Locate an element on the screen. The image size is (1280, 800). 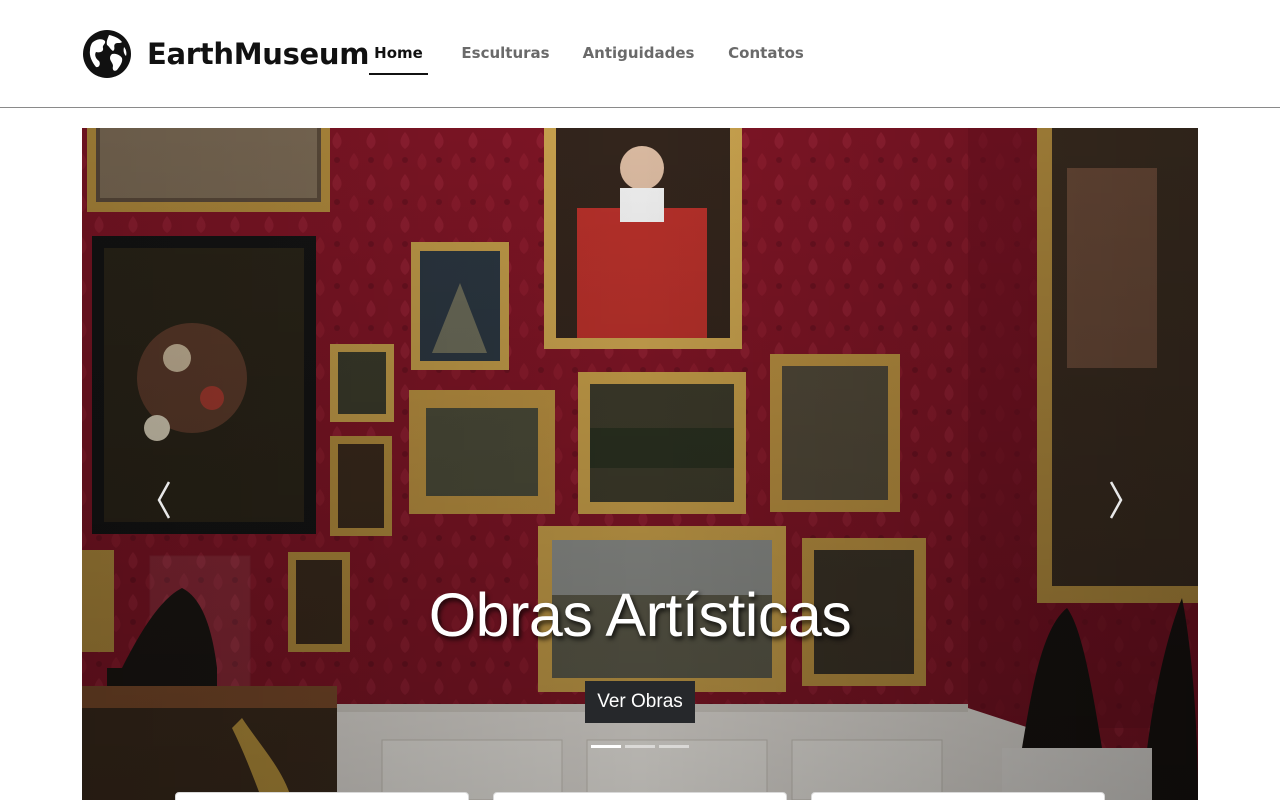
slide-caption: Obras Artísticas is located at coordinates (640, 615).